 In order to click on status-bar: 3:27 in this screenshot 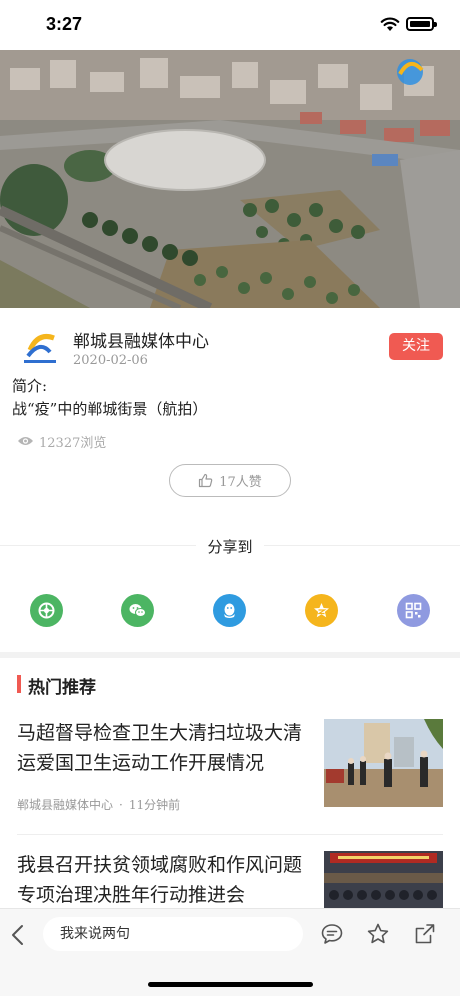, I will do `click(230, 25)`.